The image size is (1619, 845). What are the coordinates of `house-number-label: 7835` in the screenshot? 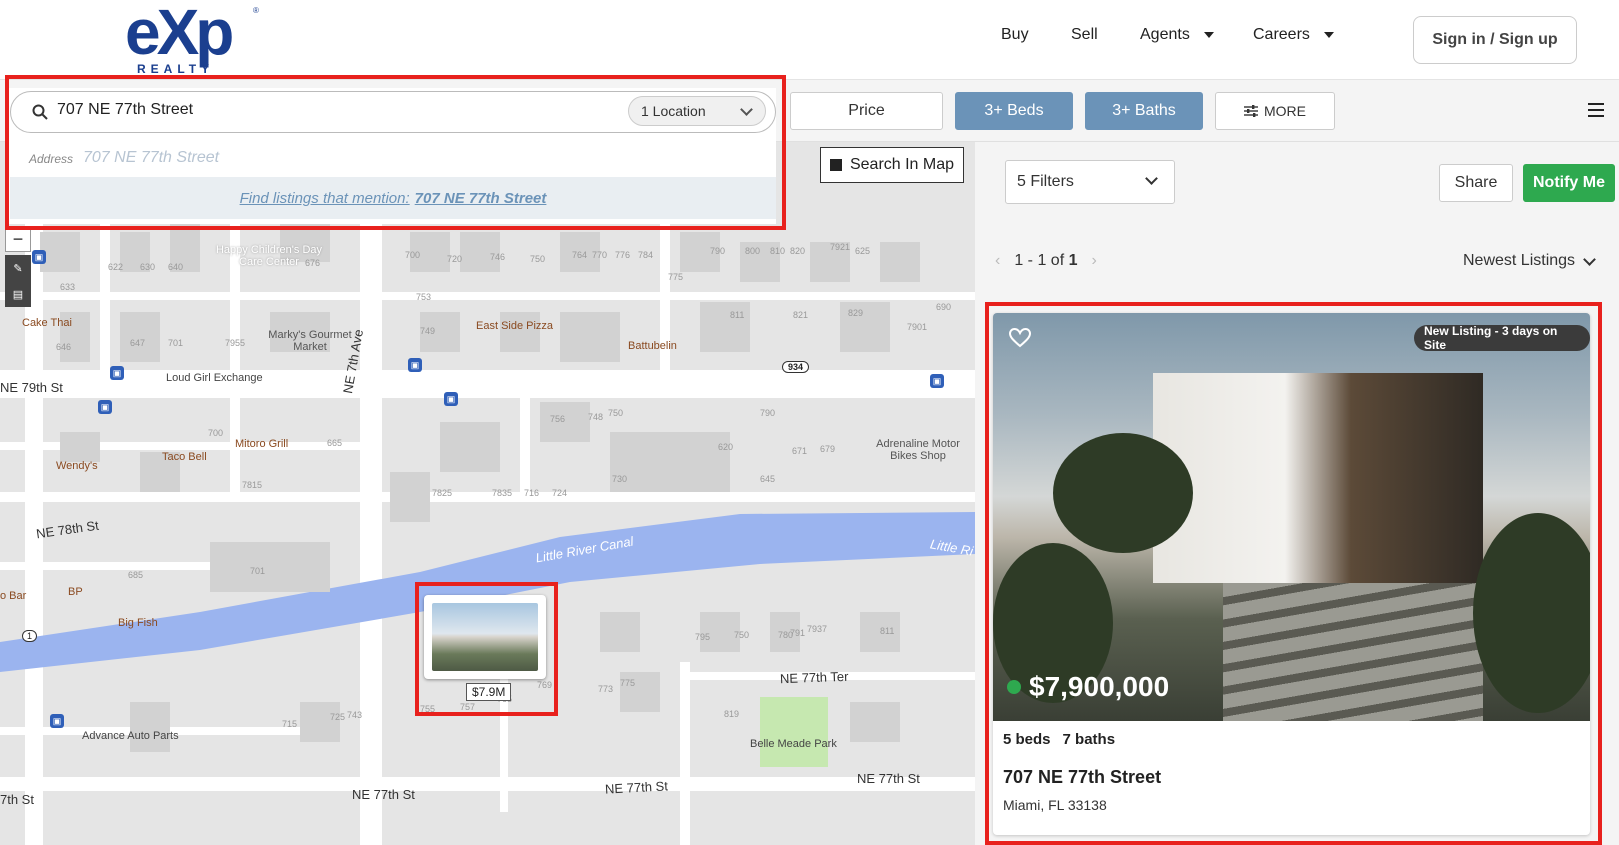 It's located at (502, 493).